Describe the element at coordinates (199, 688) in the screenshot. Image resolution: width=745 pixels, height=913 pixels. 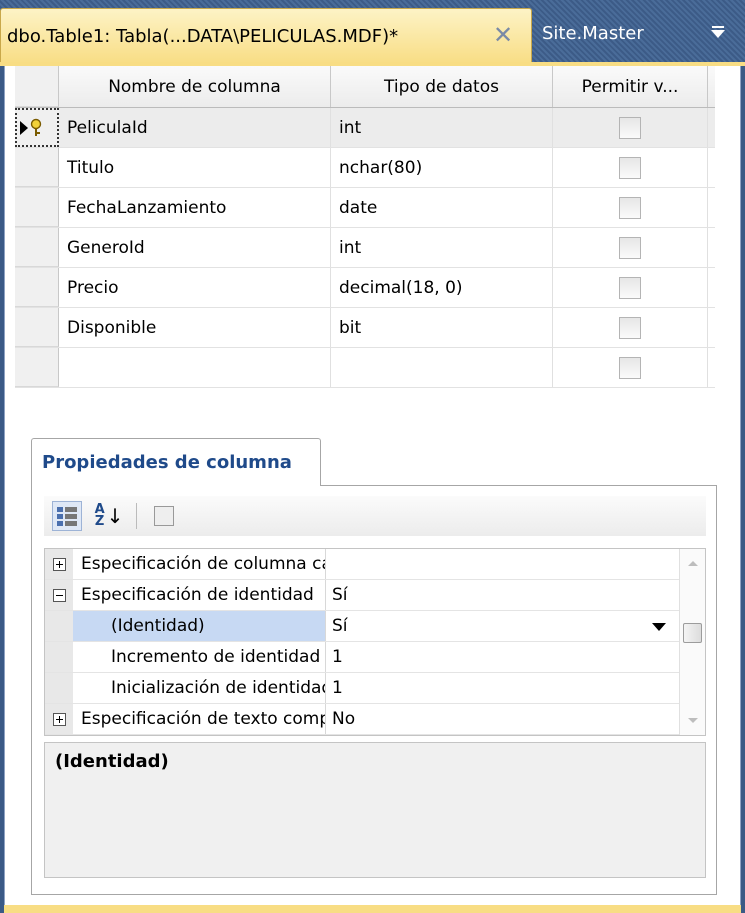
I see `property-name: Inicialización de identidad` at that location.